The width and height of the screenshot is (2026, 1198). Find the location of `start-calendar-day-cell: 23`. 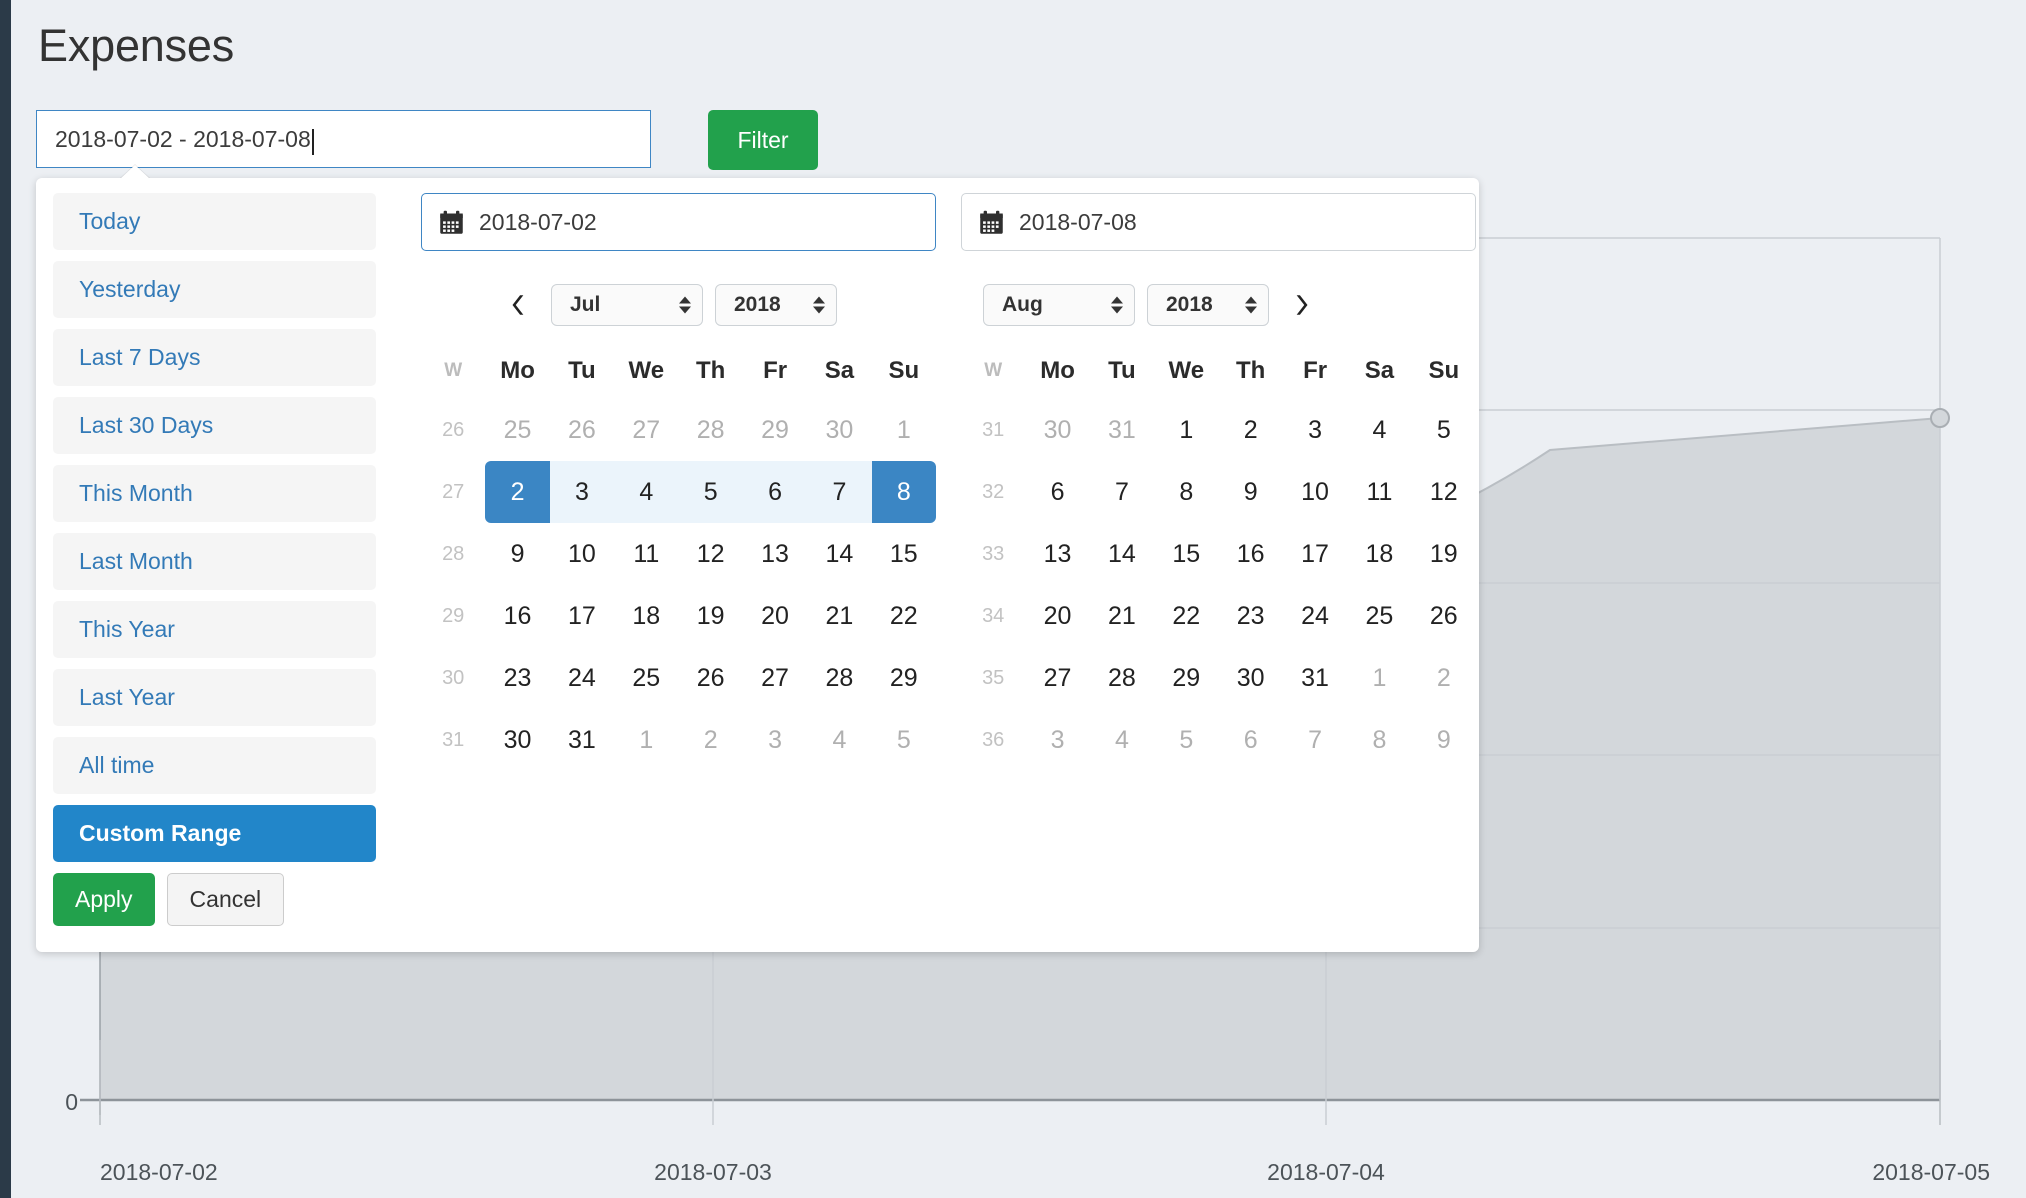

start-calendar-day-cell: 23 is located at coordinates (517, 678).